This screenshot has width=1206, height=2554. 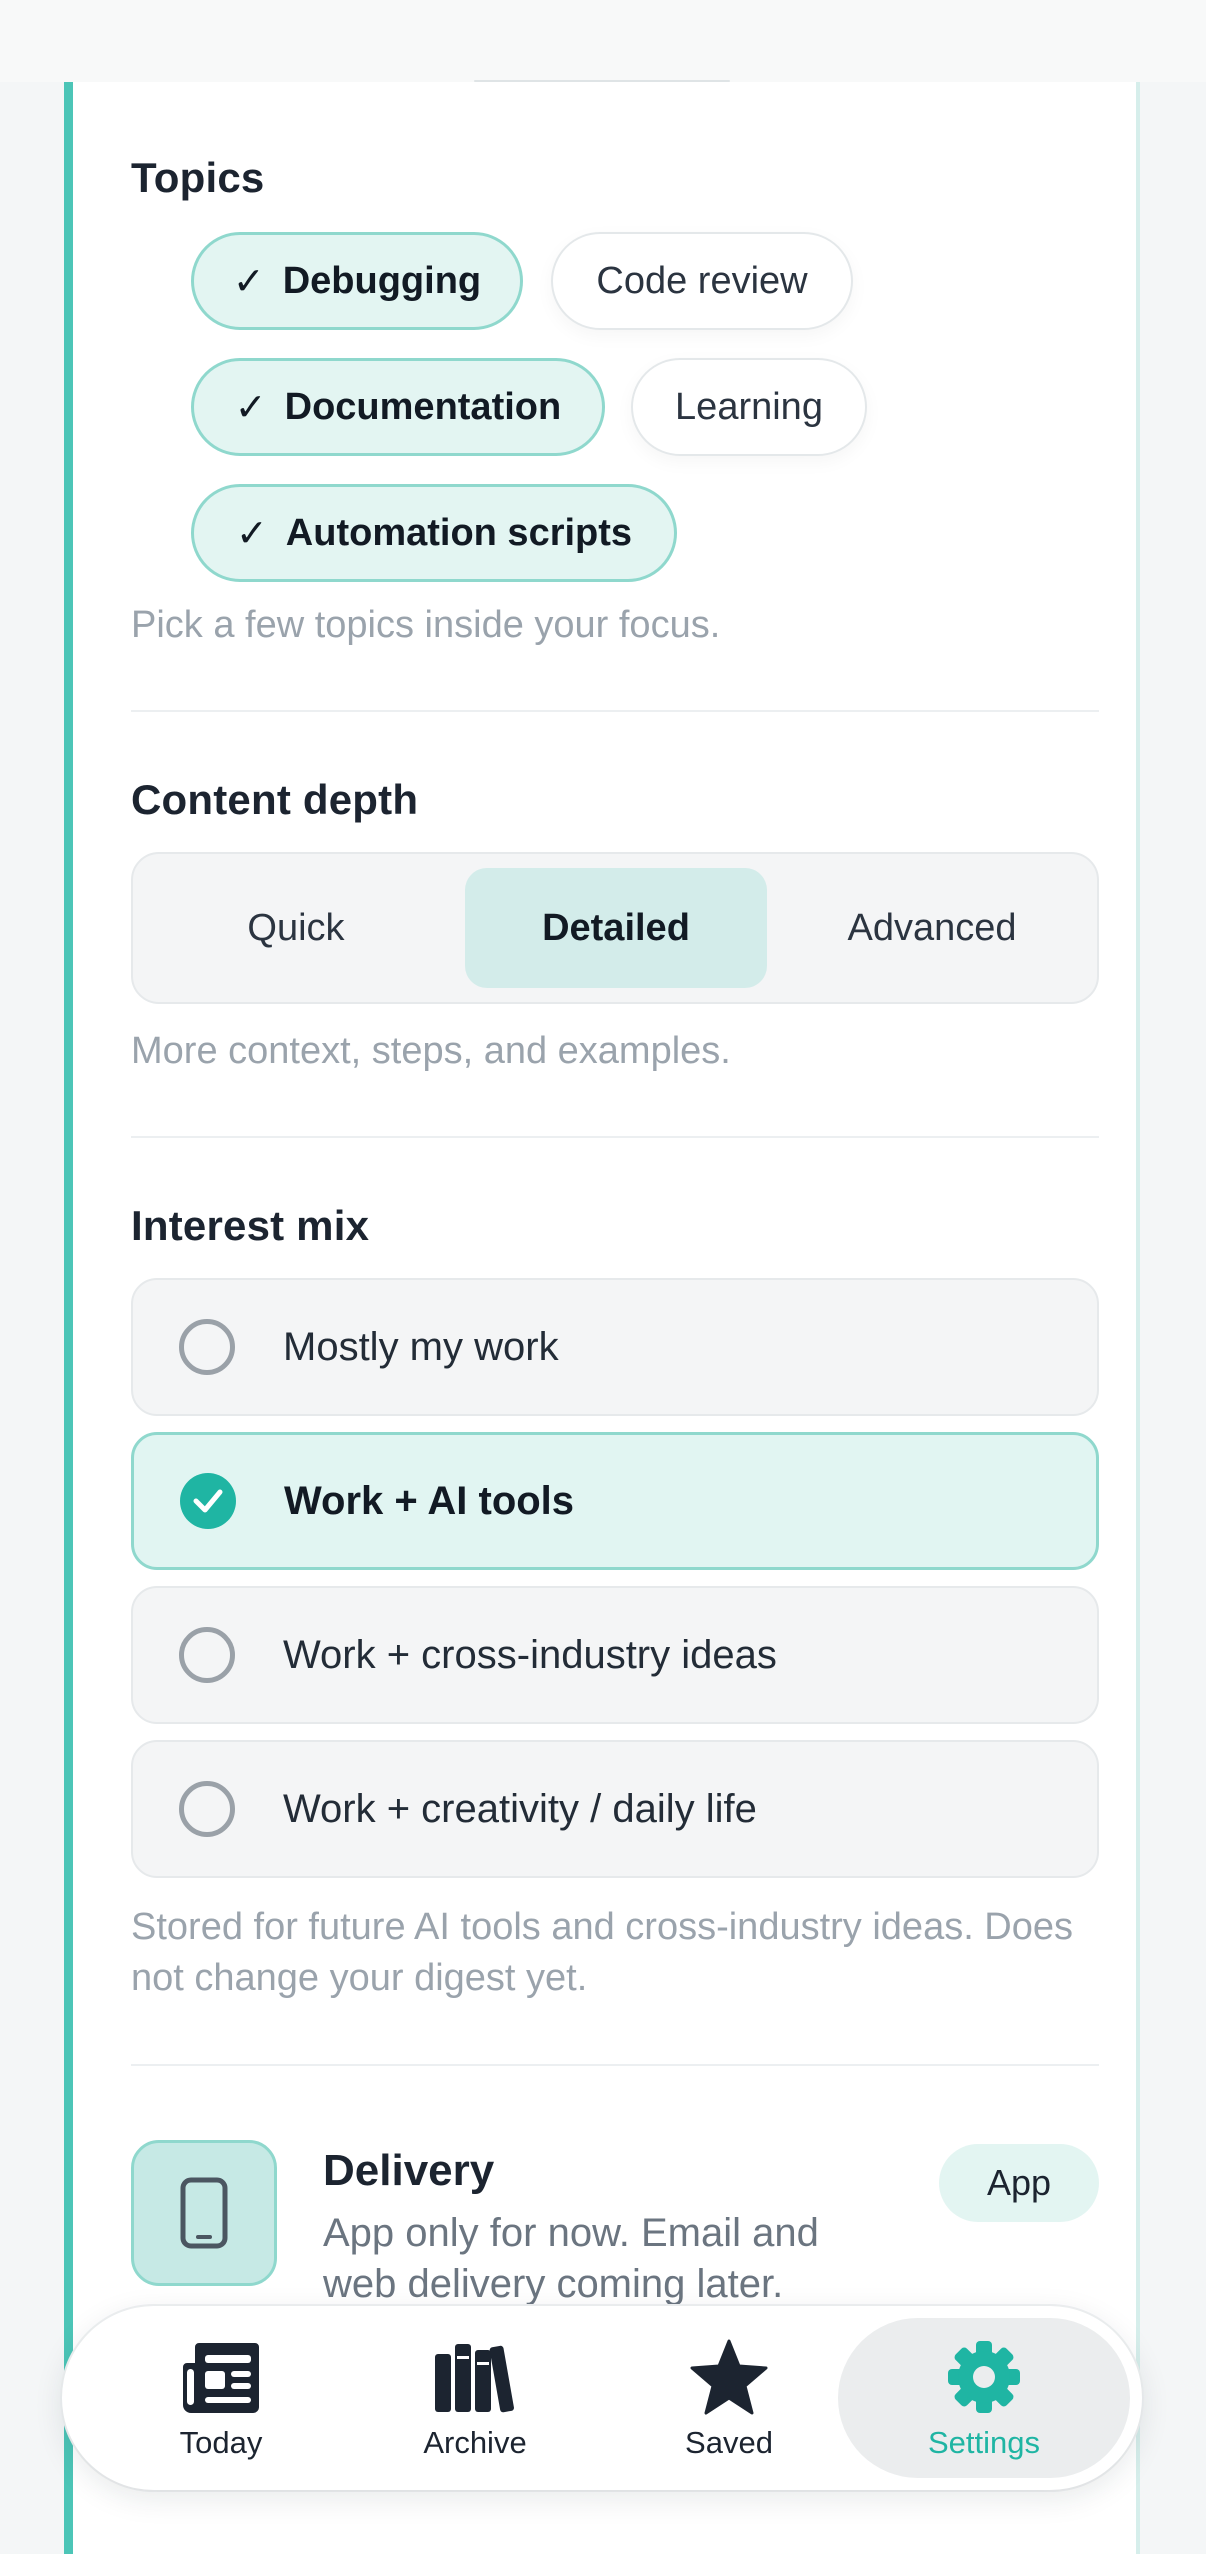 I want to click on books-icon, so click(x=475, y=2377).